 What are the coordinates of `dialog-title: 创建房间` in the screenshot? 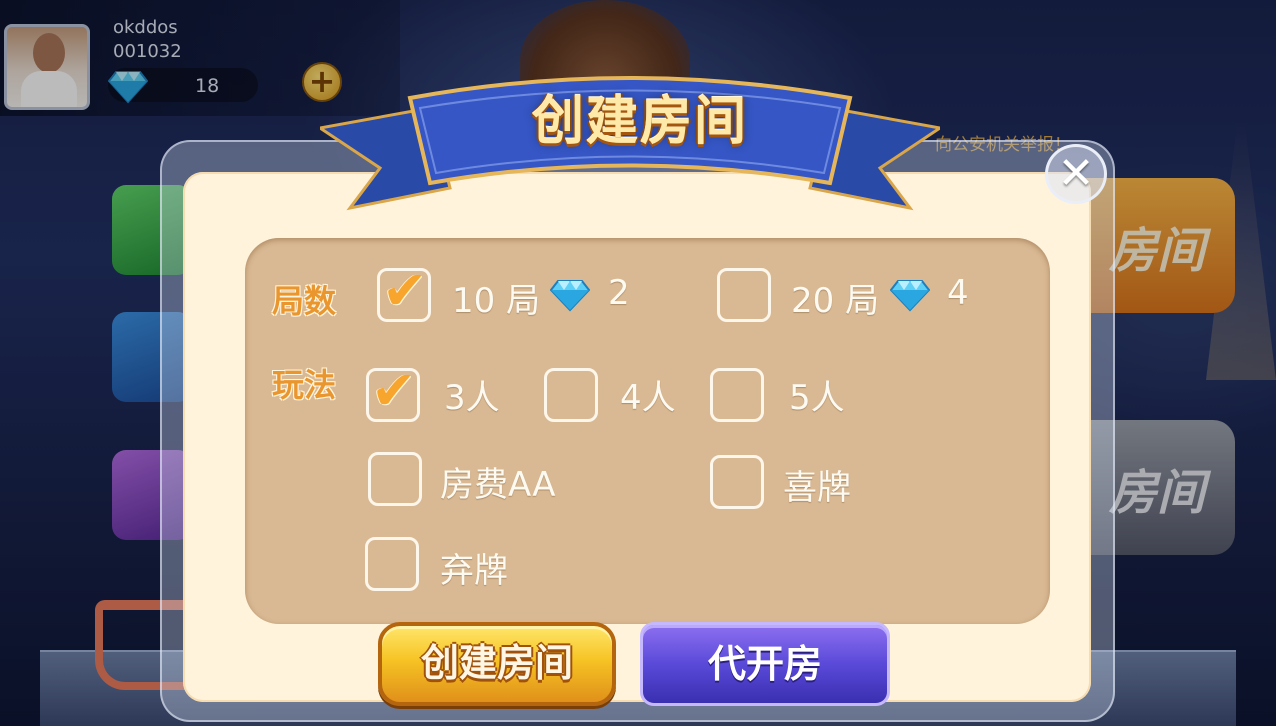 It's located at (639, 122).